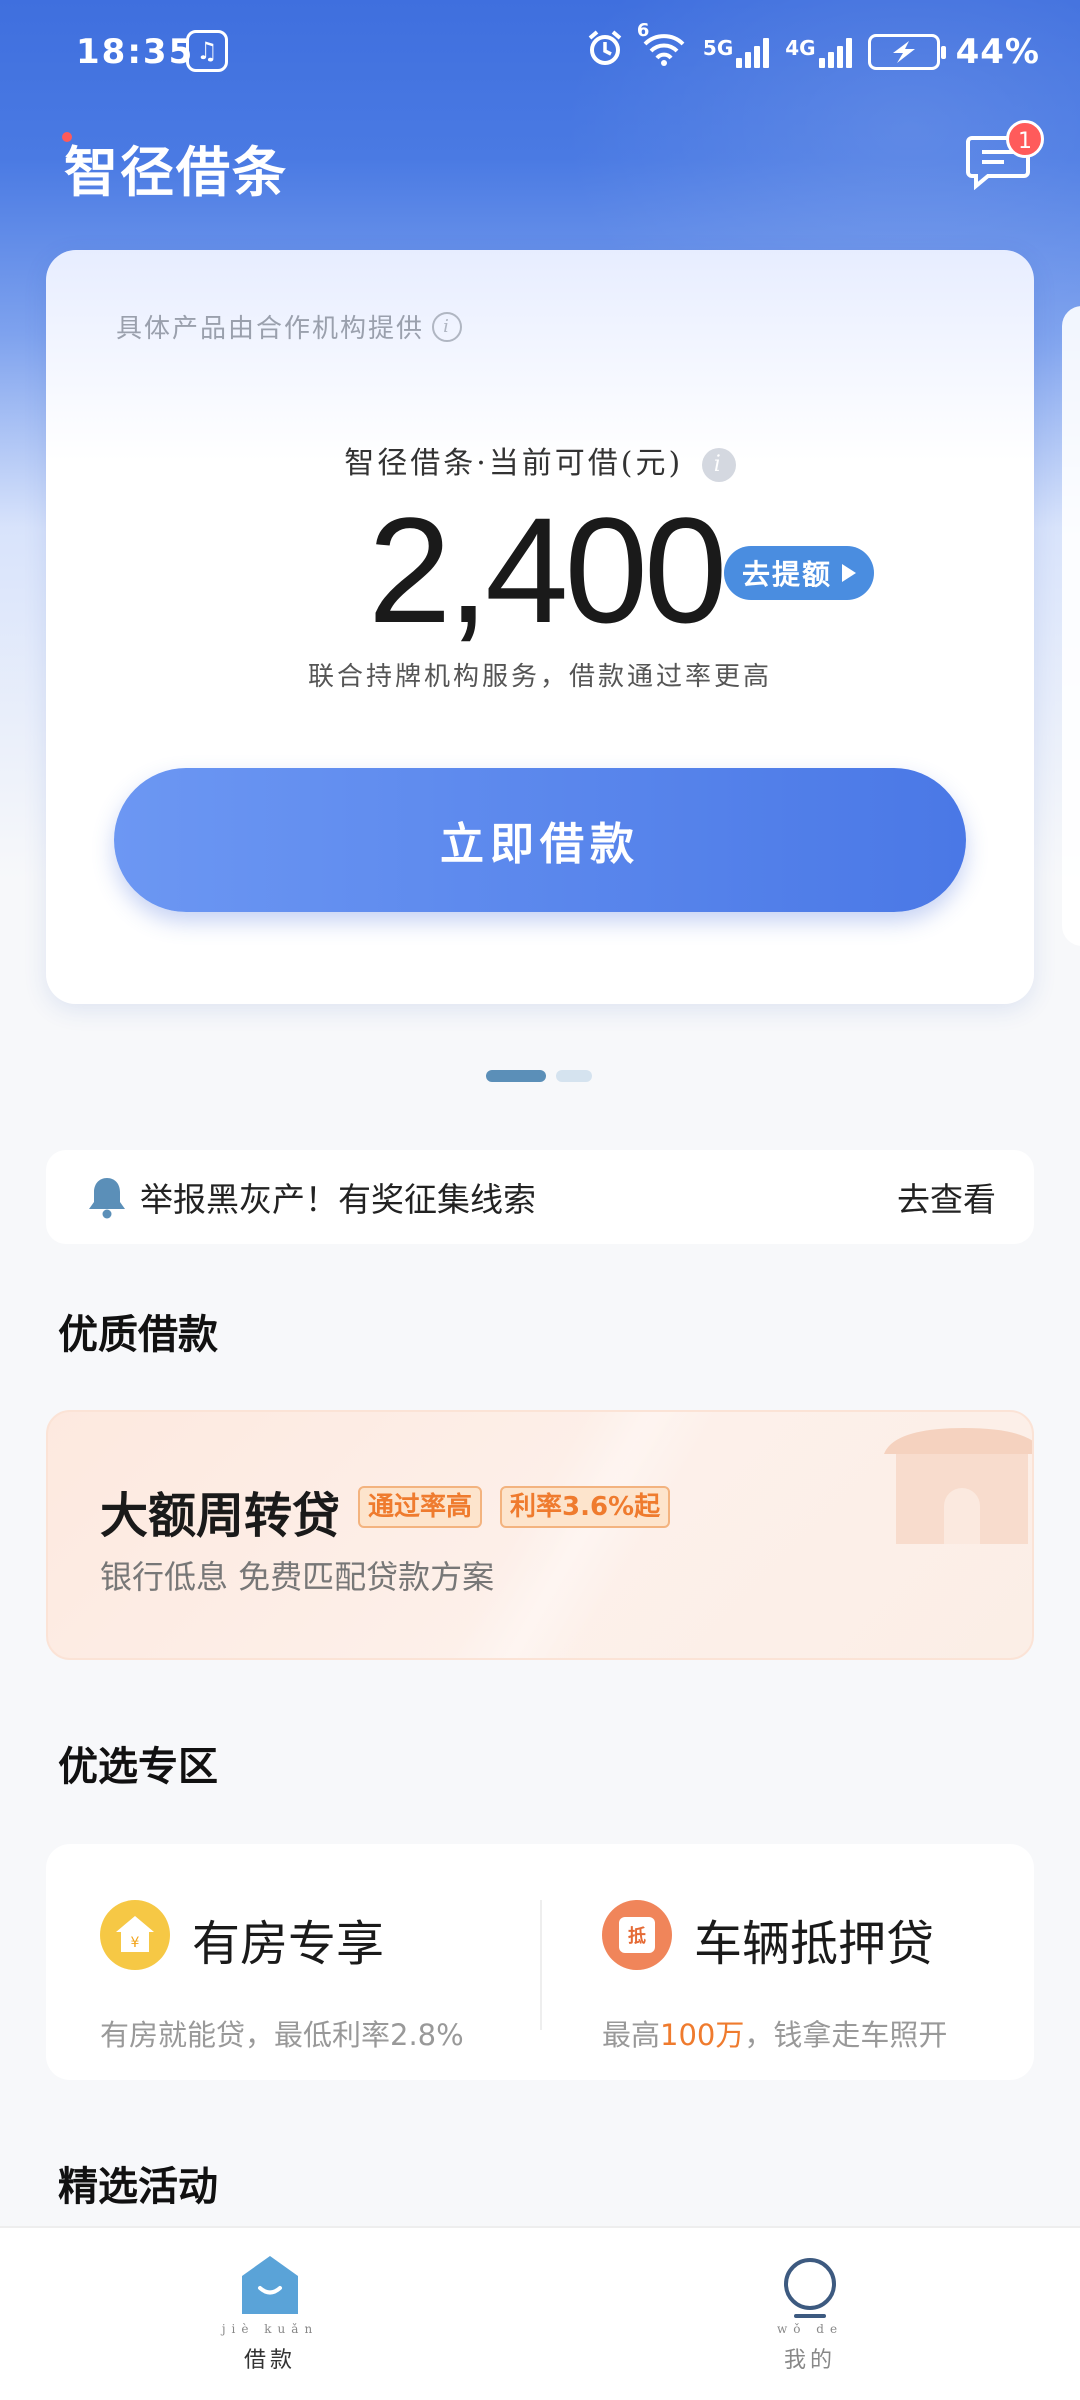 The height and width of the screenshot is (2400, 1080). What do you see at coordinates (578, 1535) in the screenshot?
I see `promo-shine` at bounding box center [578, 1535].